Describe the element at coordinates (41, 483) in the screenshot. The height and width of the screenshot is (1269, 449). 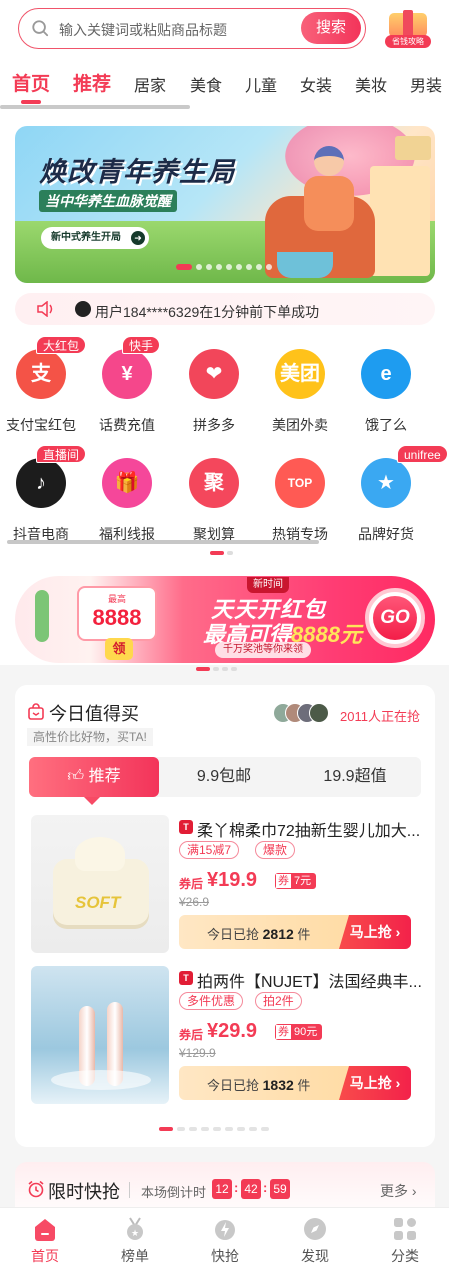
I see `shortcut-icon: ♪` at that location.